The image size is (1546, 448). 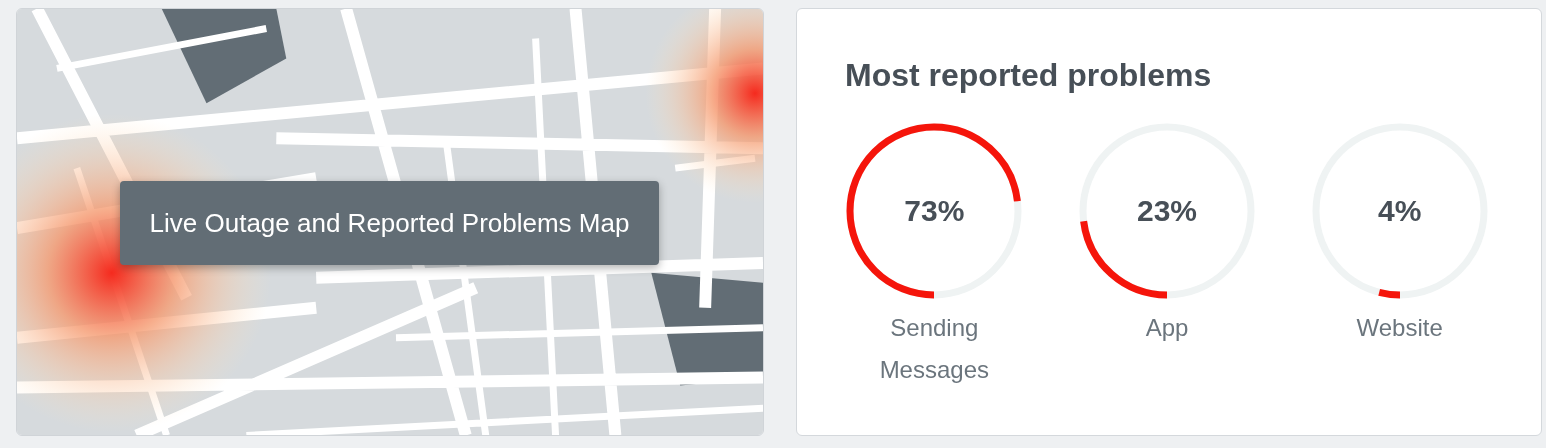 What do you see at coordinates (1029, 75) in the screenshot?
I see `card-title: Most reported problems` at bounding box center [1029, 75].